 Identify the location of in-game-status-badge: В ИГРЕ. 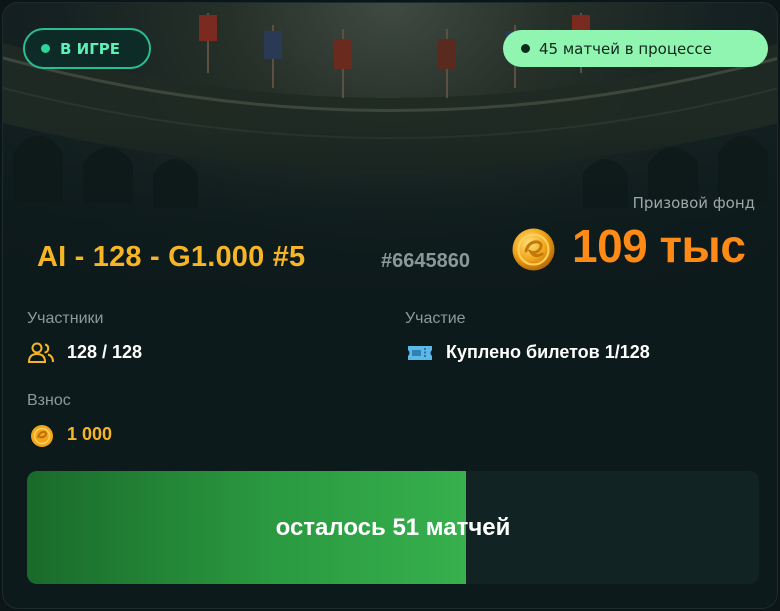
(87, 48).